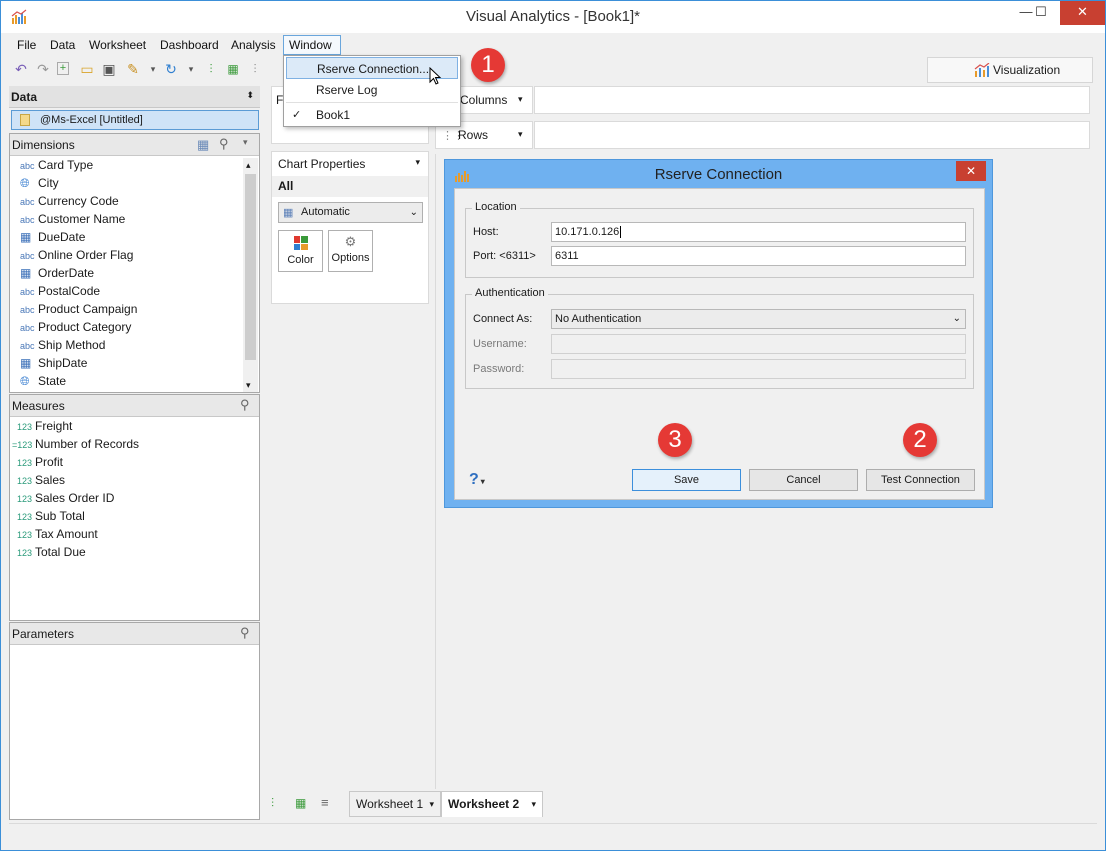 Image resolution: width=1106 pixels, height=851 pixels. I want to click on menu-analysis: Analysis, so click(253, 45).